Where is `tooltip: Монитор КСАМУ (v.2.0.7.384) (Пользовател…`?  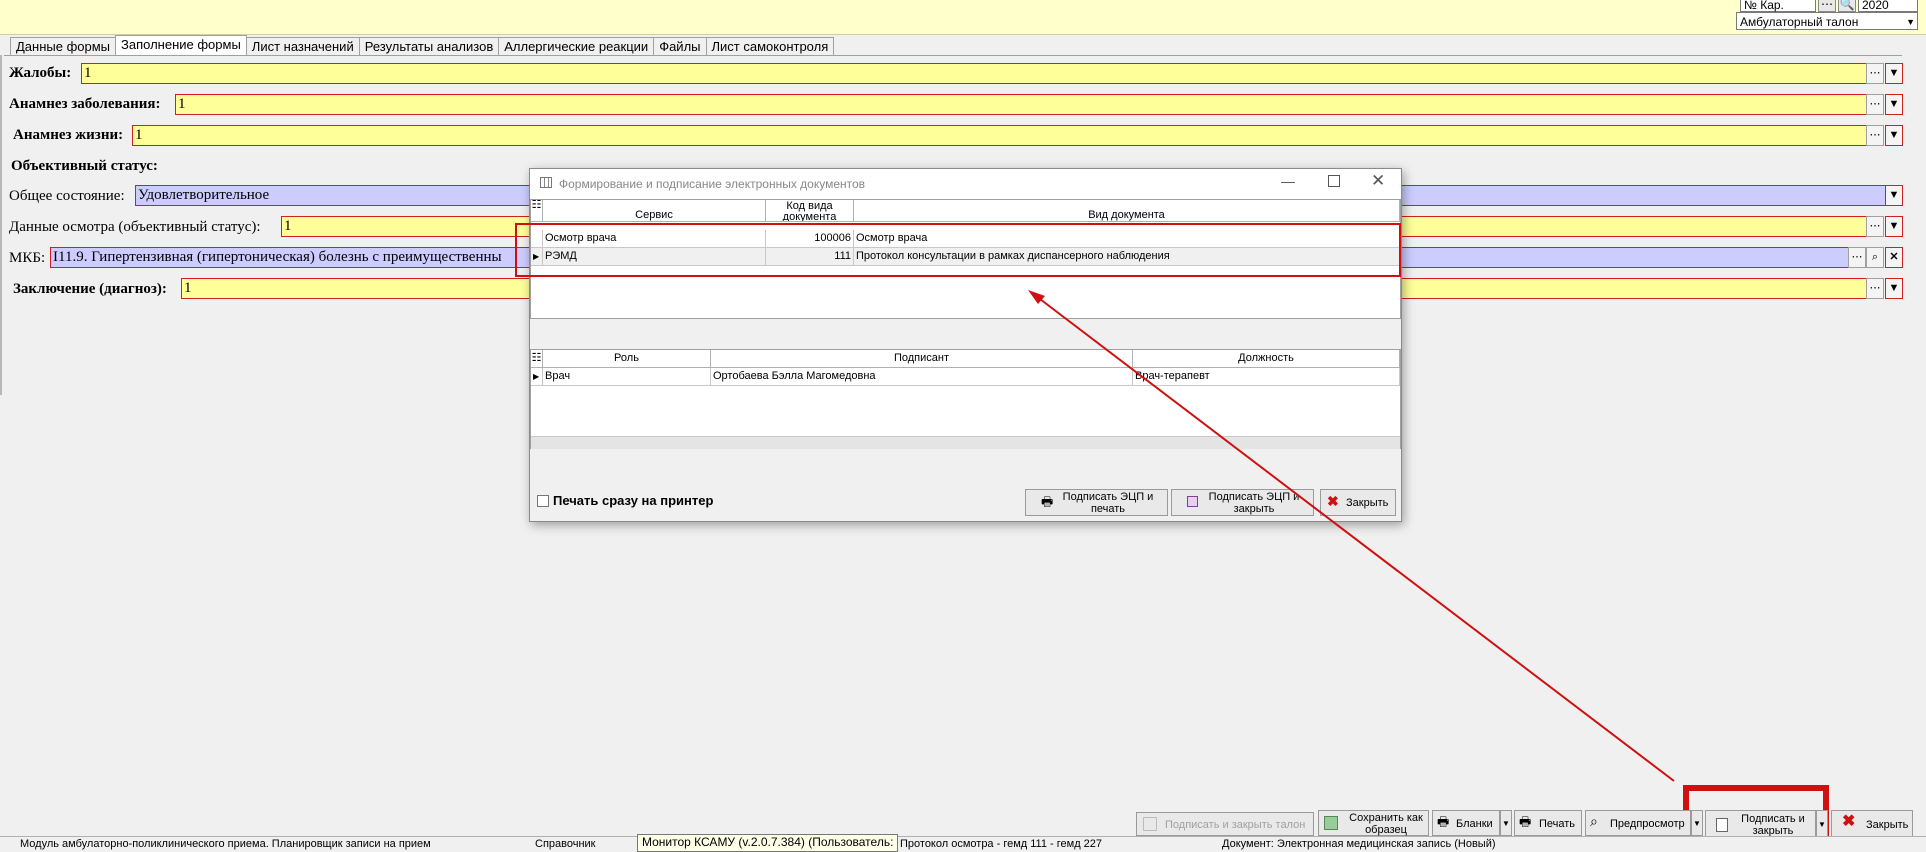 tooltip: Монитор КСАМУ (v.2.0.7.384) (Пользовател… is located at coordinates (768, 843).